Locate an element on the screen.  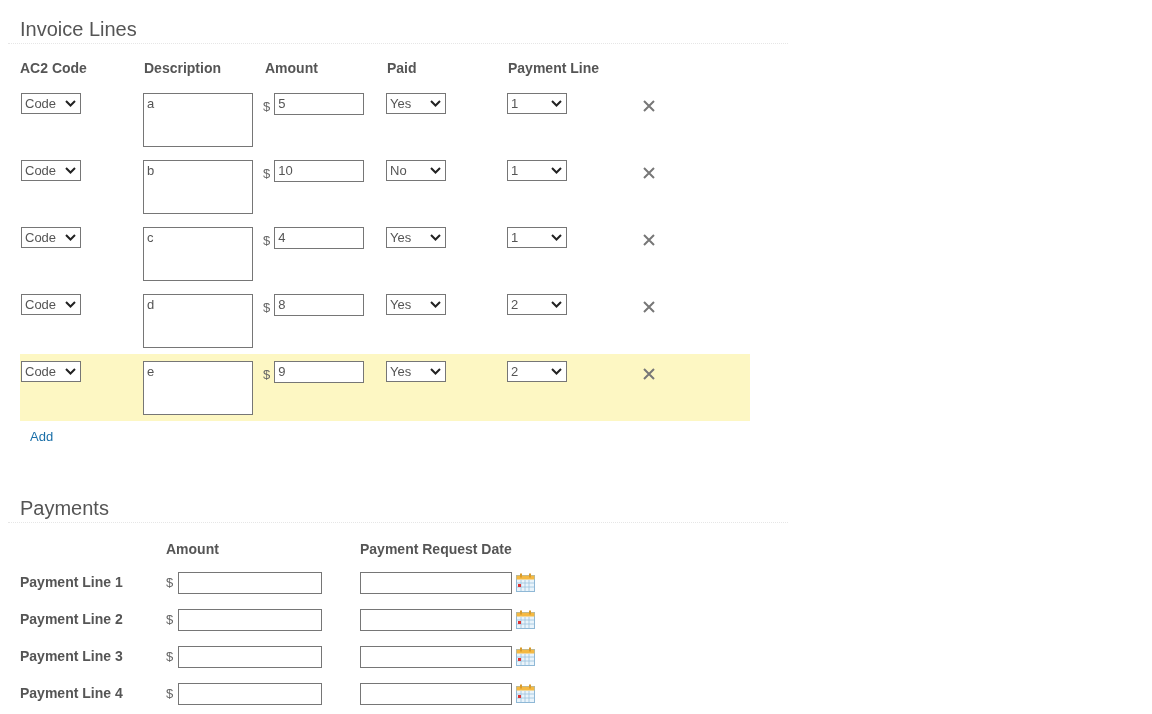
amount-field: 5 is located at coordinates (319, 104).